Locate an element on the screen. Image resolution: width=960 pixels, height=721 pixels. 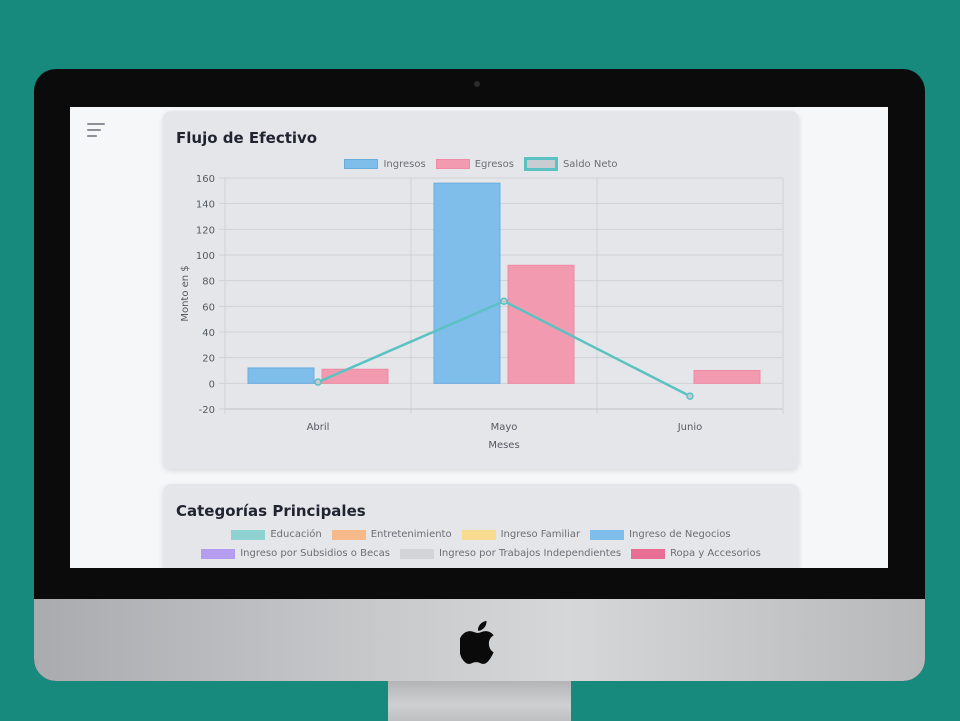
category-legend-item: Ingreso Familiar is located at coordinates (521, 534).